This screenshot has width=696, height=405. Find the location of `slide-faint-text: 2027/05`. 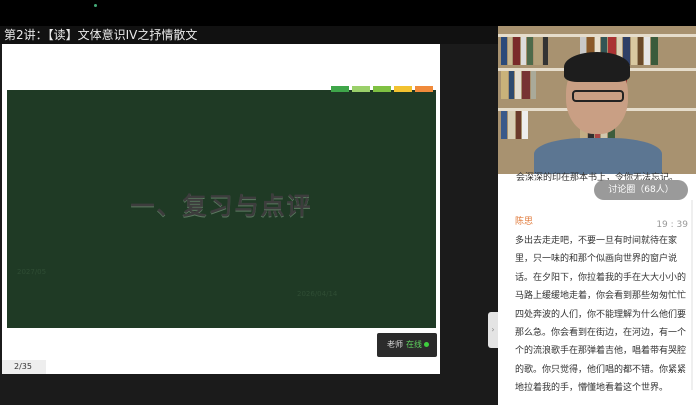

slide-faint-text: 2027/05 is located at coordinates (32, 272).